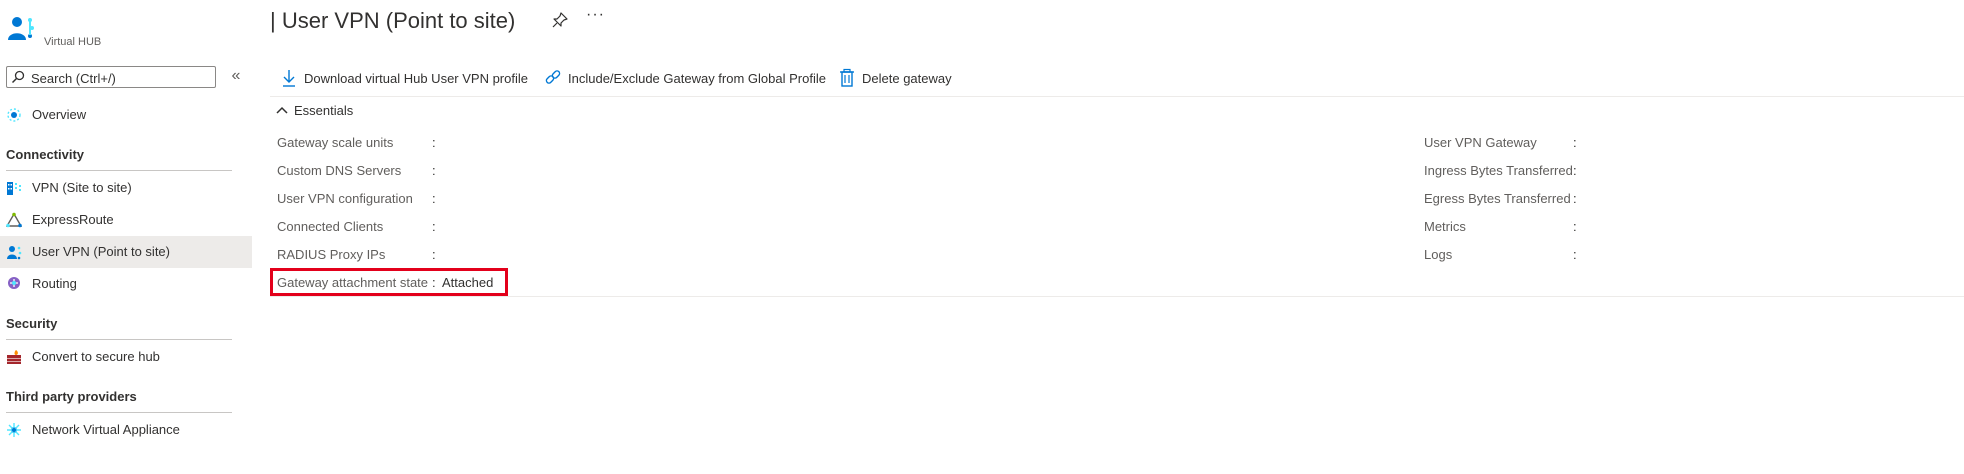 Image resolution: width=1964 pixels, height=474 pixels. I want to click on network-appliance-icon, so click(14, 430).